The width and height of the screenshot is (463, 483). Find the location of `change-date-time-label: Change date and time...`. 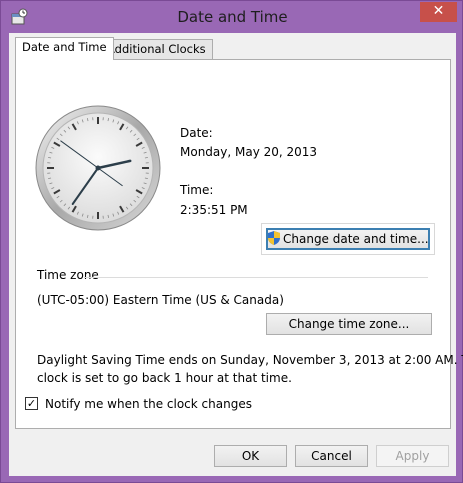

change-date-time-label: Change date and time... is located at coordinates (356, 239).